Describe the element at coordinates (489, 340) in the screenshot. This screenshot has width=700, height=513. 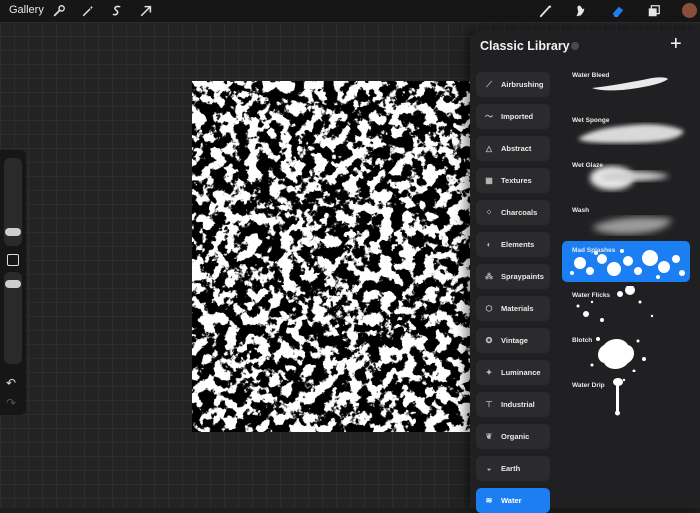
I see `star-badge-icon: ✪` at that location.